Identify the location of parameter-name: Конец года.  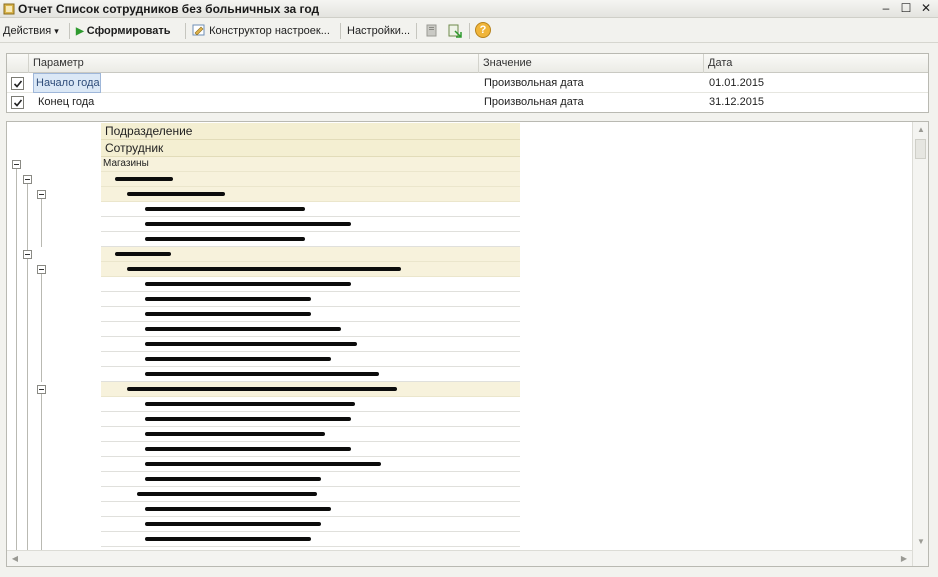
(64, 102).